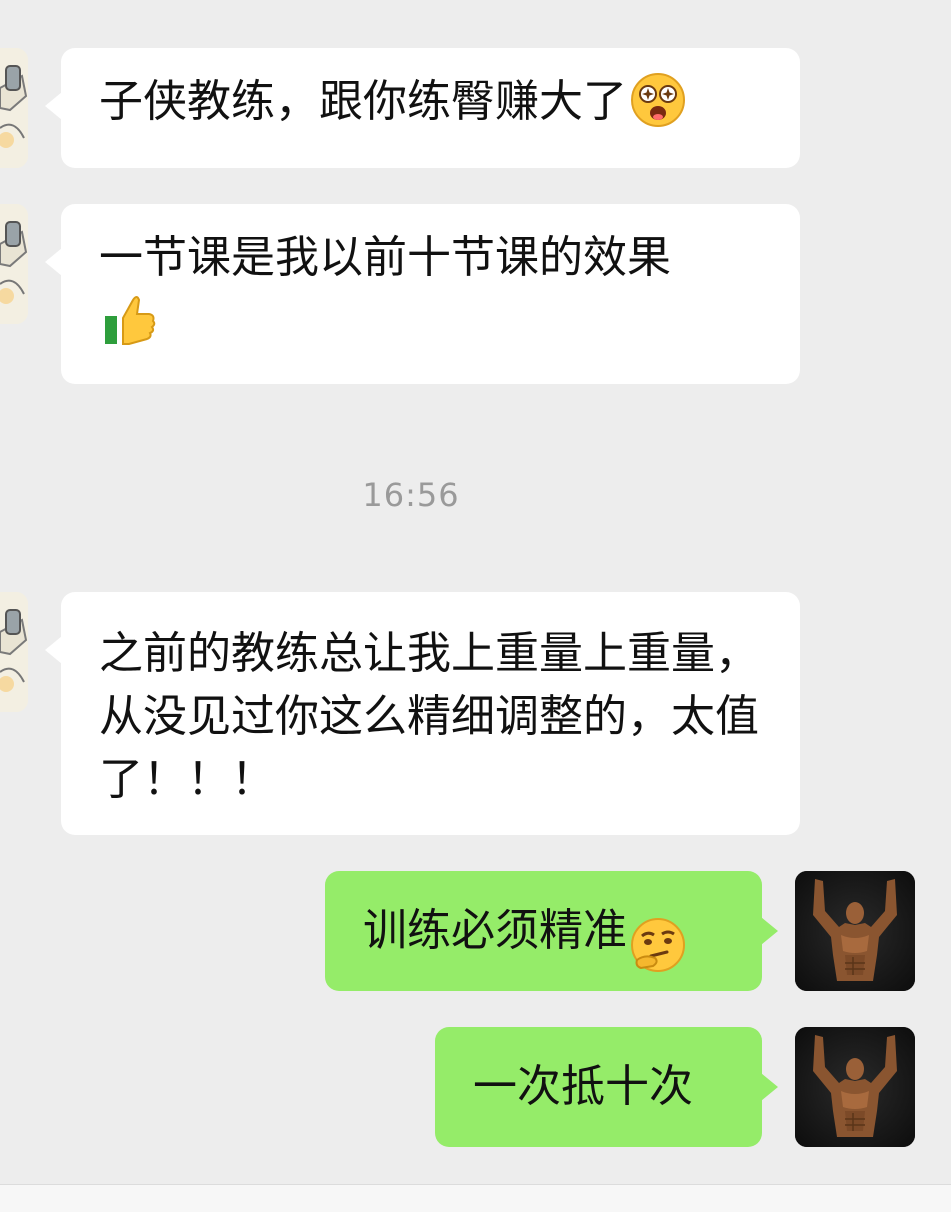  I want to click on message-bubble-incoming: 子侠教练，跟你练臀赚大了, so click(422, 108).